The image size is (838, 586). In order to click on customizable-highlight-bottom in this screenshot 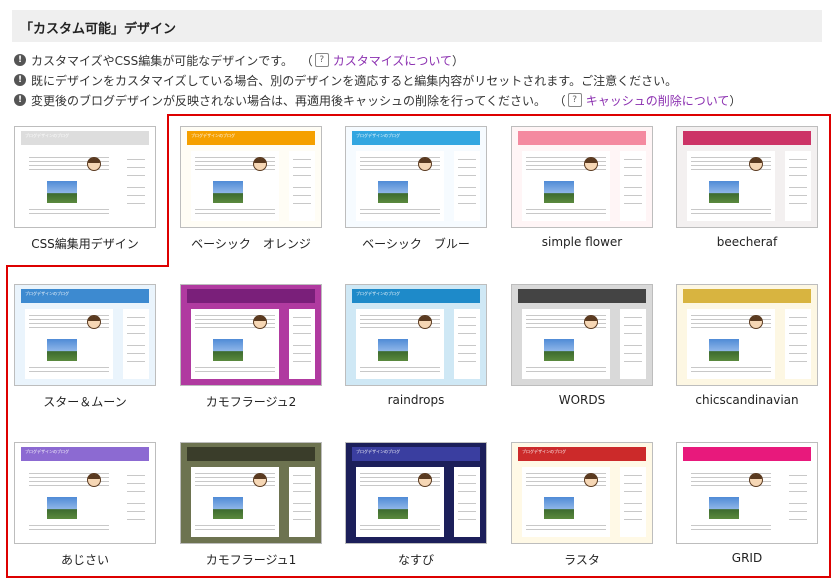, I will do `click(418, 577)`.